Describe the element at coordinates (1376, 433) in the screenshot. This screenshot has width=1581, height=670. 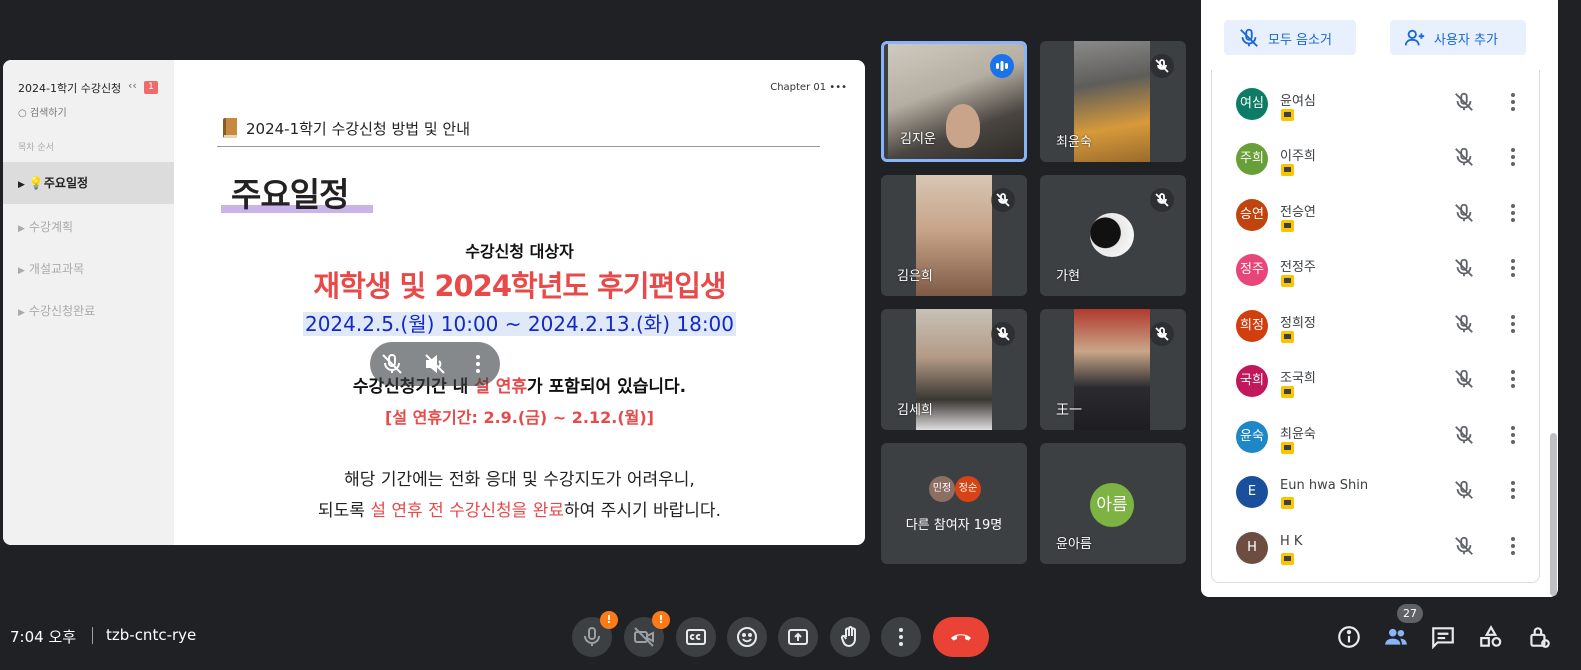
I see `list-item: 윤숙 최윤숙` at that location.